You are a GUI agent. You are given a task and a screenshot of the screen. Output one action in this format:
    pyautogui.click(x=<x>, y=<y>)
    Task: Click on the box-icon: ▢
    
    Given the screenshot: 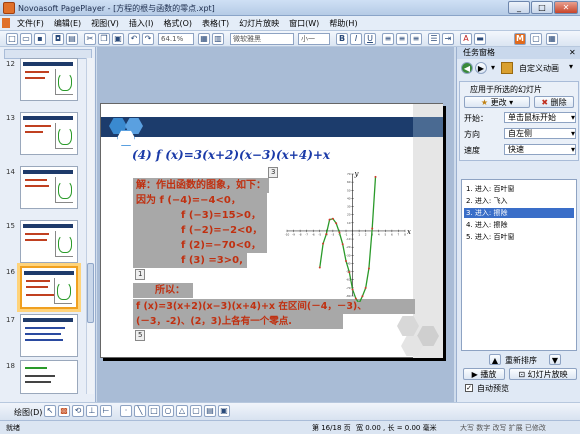 What is the action you would take?
    pyautogui.click(x=196, y=411)
    